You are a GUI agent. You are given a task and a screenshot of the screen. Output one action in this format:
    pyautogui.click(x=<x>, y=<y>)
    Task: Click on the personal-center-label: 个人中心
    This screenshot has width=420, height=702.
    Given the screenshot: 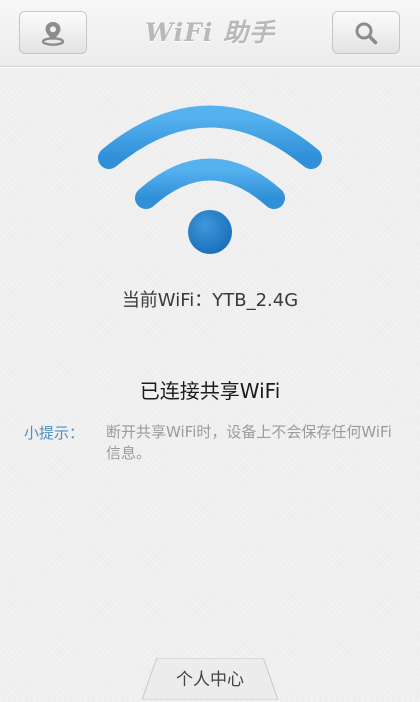 What is the action you would take?
    pyautogui.click(x=210, y=680)
    